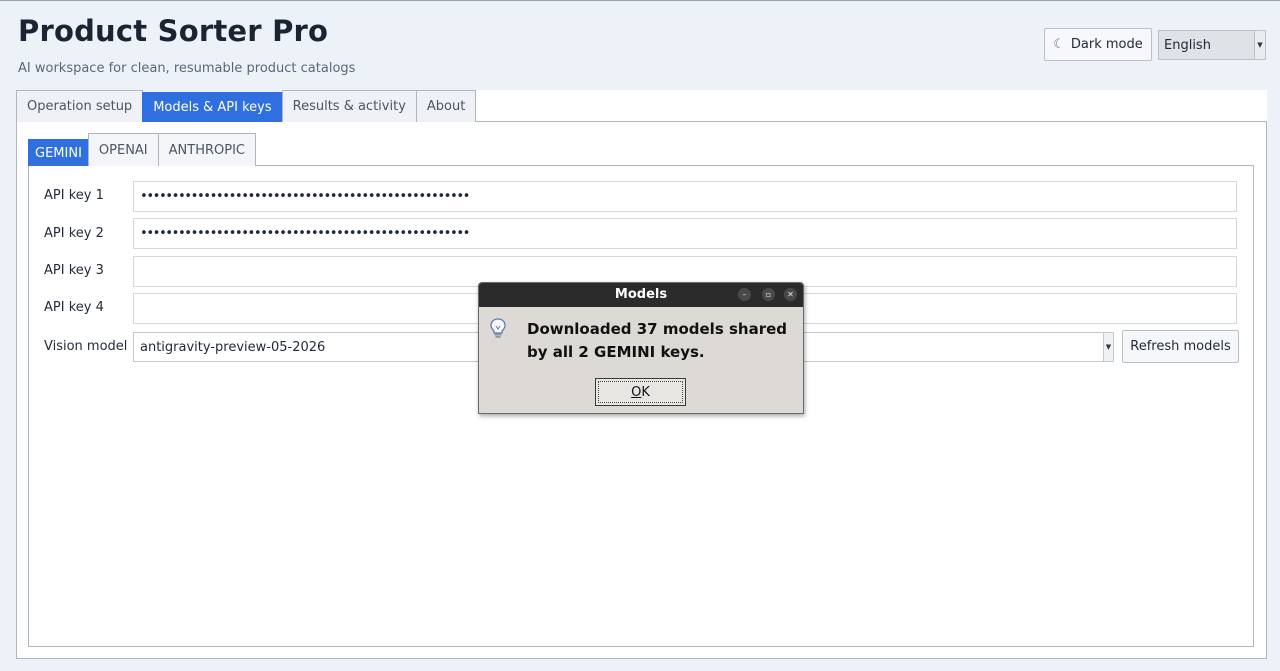 Image resolution: width=1280 pixels, height=671 pixels. Describe the element at coordinates (768, 294) in the screenshot. I see `maximize-icon: ▫` at that location.